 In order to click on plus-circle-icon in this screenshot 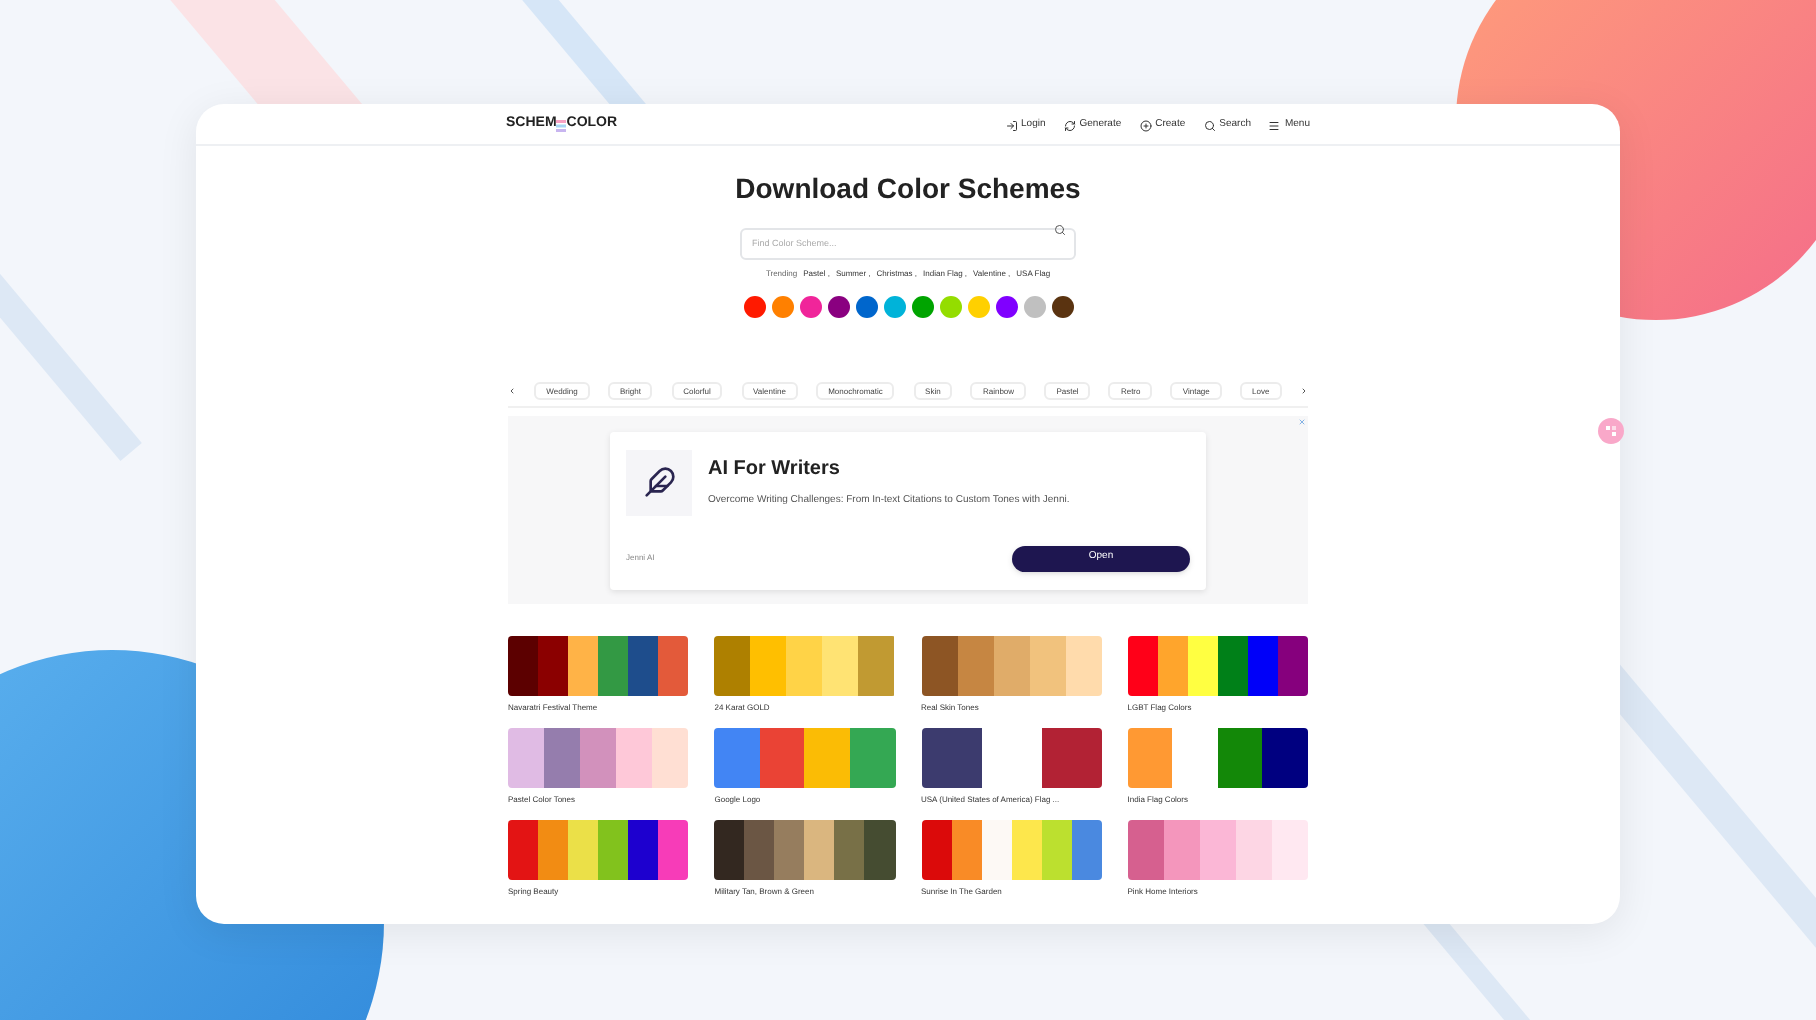, I will do `click(1145, 125)`.